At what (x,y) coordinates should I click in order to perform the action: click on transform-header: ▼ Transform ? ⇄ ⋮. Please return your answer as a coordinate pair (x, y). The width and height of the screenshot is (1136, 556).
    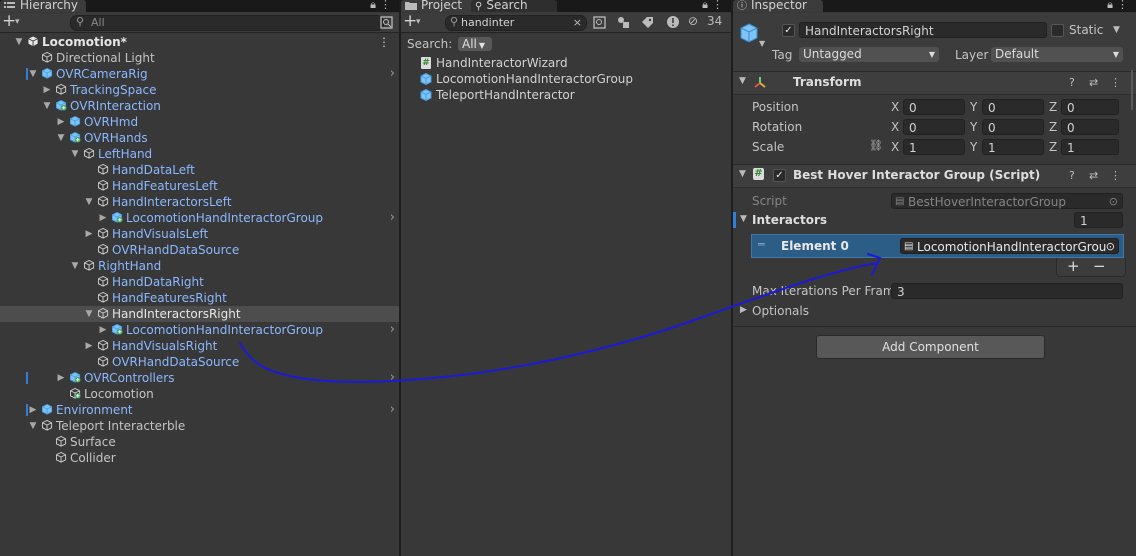
    Looking at the image, I should click on (934, 83).